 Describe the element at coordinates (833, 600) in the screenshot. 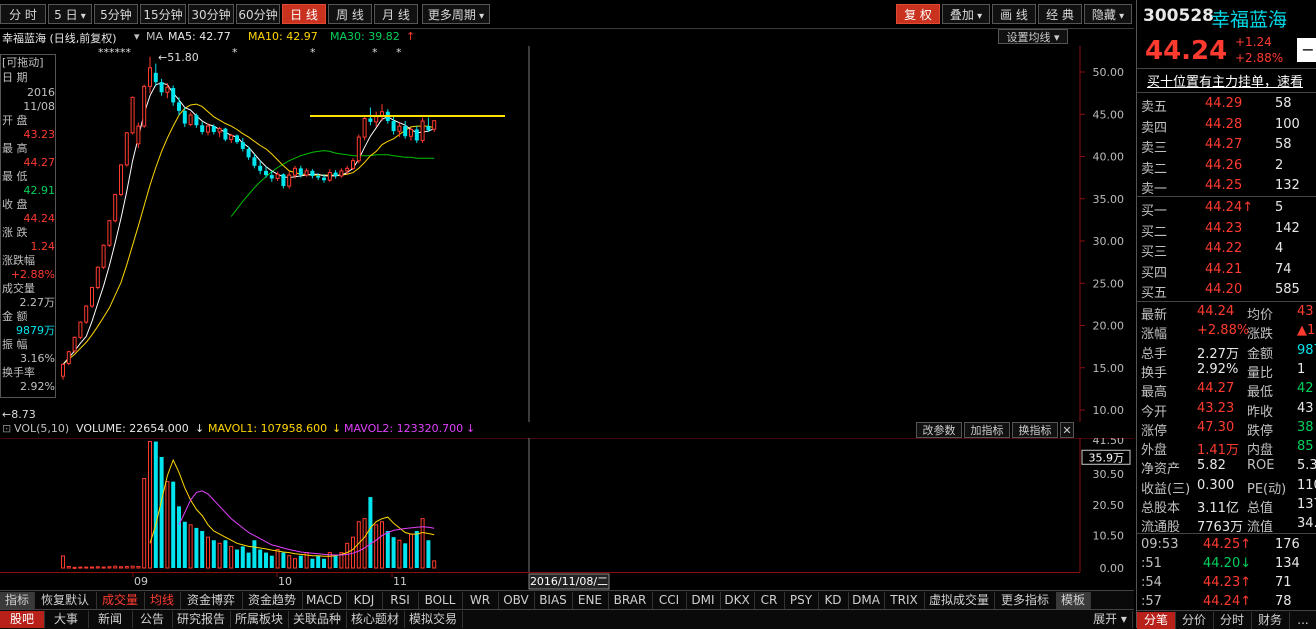

I see `indicator-tab-20: KD` at that location.